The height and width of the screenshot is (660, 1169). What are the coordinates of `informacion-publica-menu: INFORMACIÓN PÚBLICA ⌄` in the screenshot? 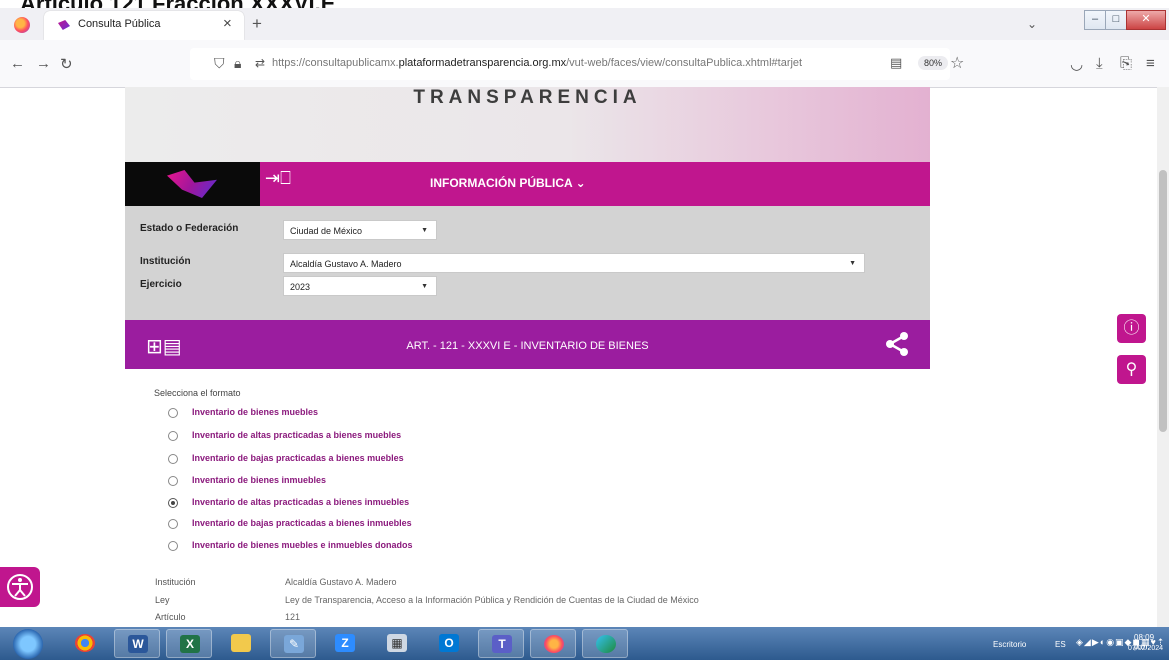 It's located at (508, 183).